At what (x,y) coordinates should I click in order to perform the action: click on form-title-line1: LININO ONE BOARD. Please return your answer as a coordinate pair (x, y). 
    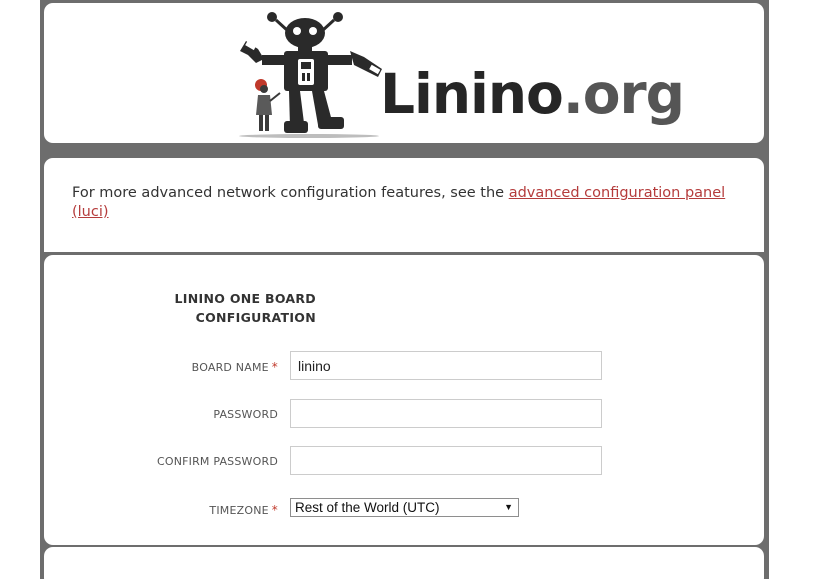
    Looking at the image, I should click on (245, 298).